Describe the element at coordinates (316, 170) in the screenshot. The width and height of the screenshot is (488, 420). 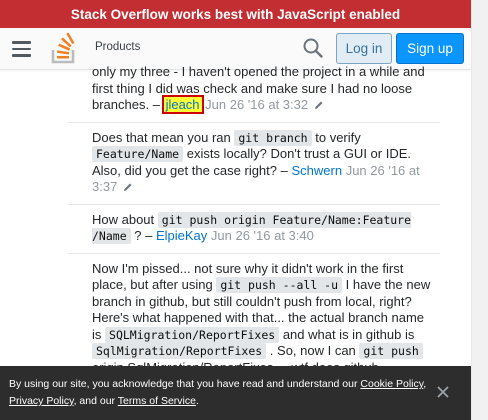
I see `comment-user-link: Schwern` at that location.